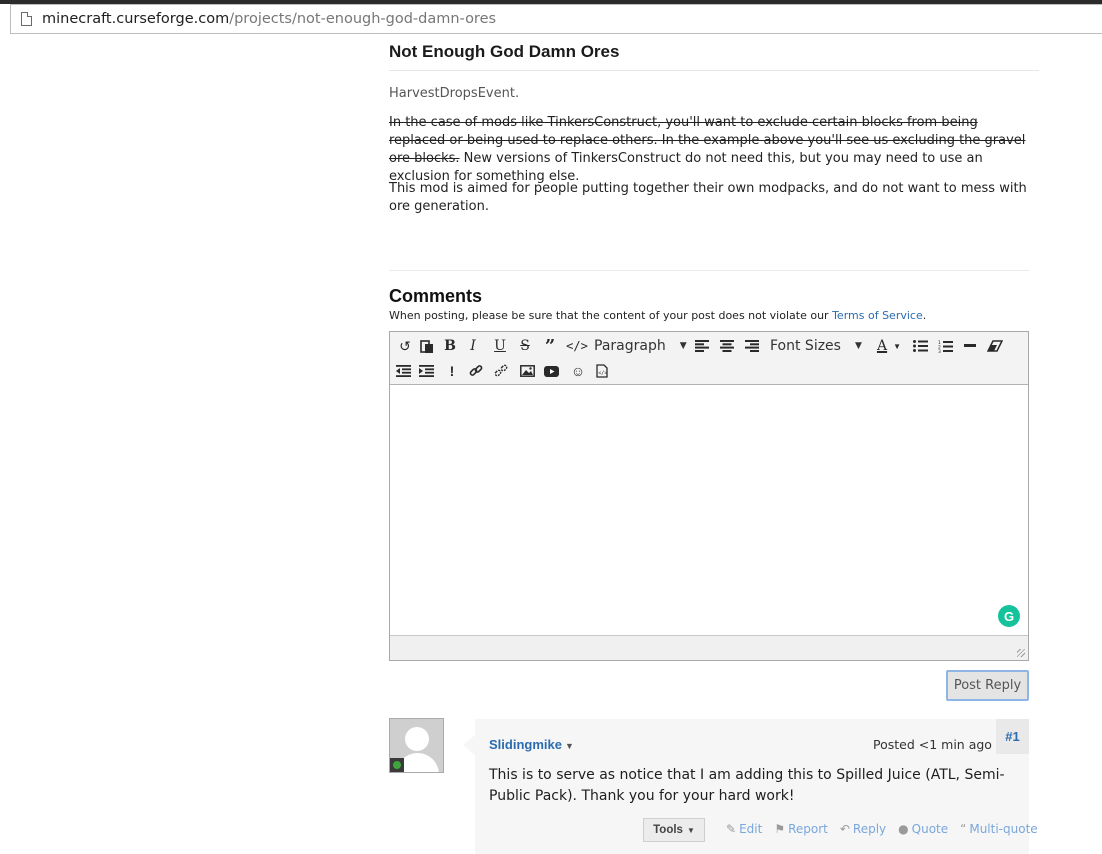  Describe the element at coordinates (817, 346) in the screenshot. I see `font-sizes-select: Font Sizes ▼` at that location.